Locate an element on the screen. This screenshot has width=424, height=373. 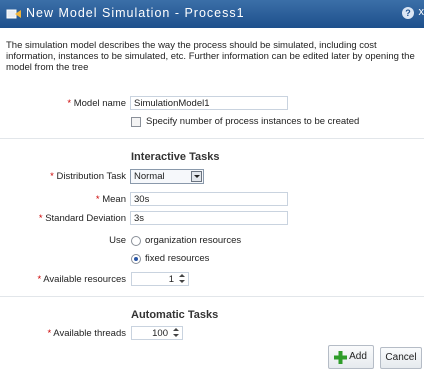
available-resources-value: 1 is located at coordinates (171, 279).